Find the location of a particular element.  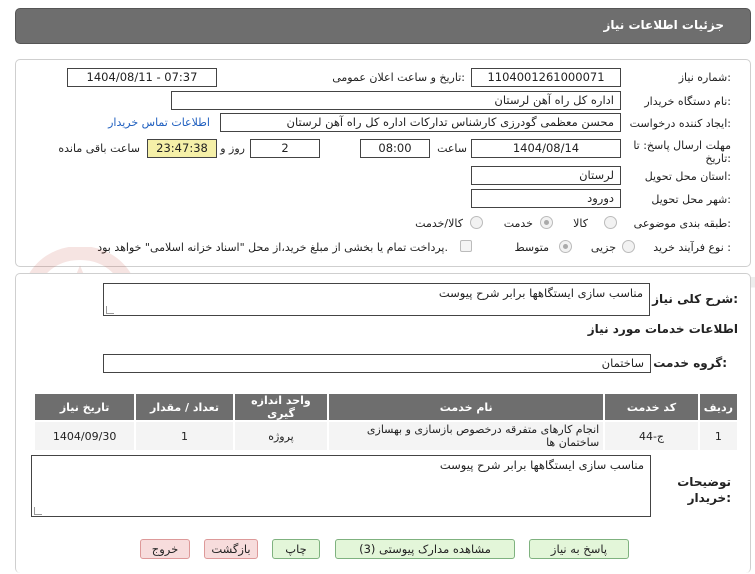

back-button: بازگشت is located at coordinates (231, 549).